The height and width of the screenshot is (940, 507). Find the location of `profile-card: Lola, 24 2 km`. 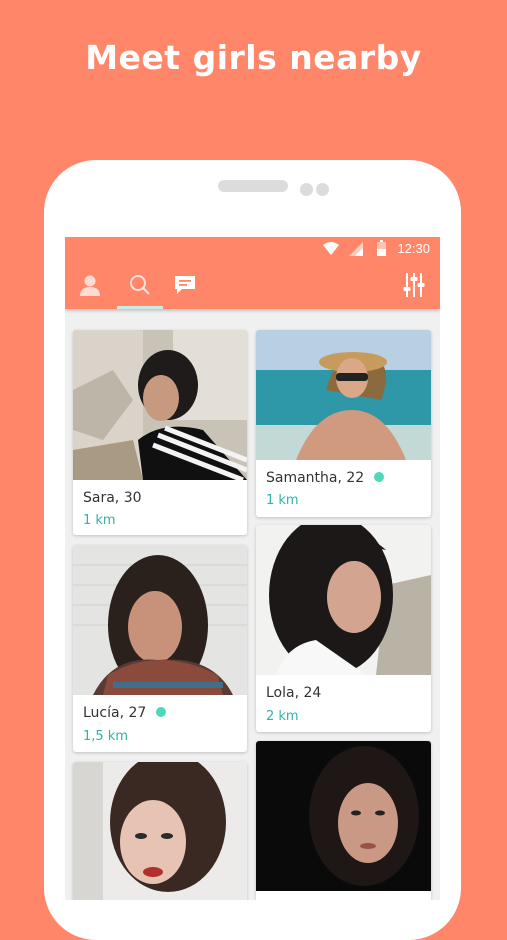

profile-card: Lola, 24 2 km is located at coordinates (343, 628).